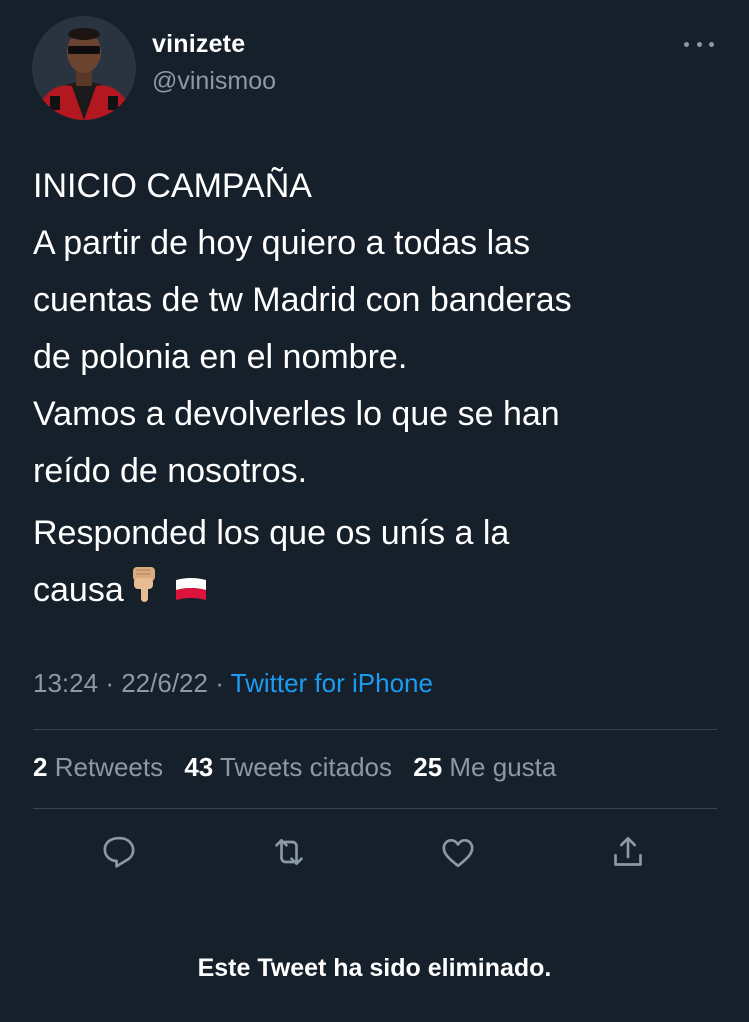 This screenshot has width=749, height=1022. Describe the element at coordinates (172, 186) in the screenshot. I see `tweet-line: INICIO CAMPAÑA` at that location.